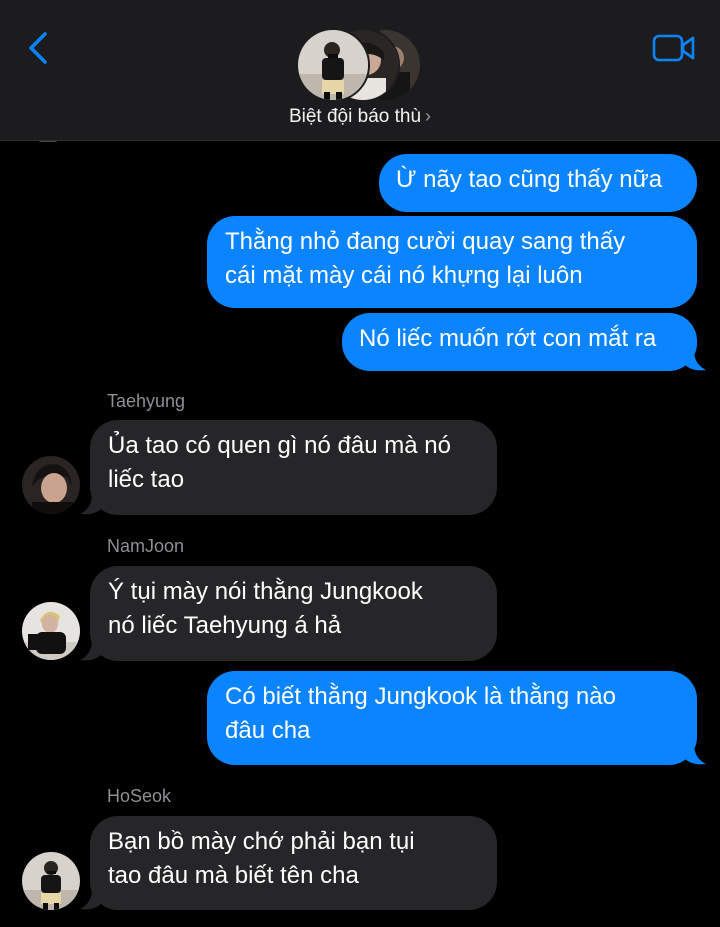 Image resolution: width=720 pixels, height=927 pixels. I want to click on group-name: Biệt đội báo thù ›, so click(360, 117).